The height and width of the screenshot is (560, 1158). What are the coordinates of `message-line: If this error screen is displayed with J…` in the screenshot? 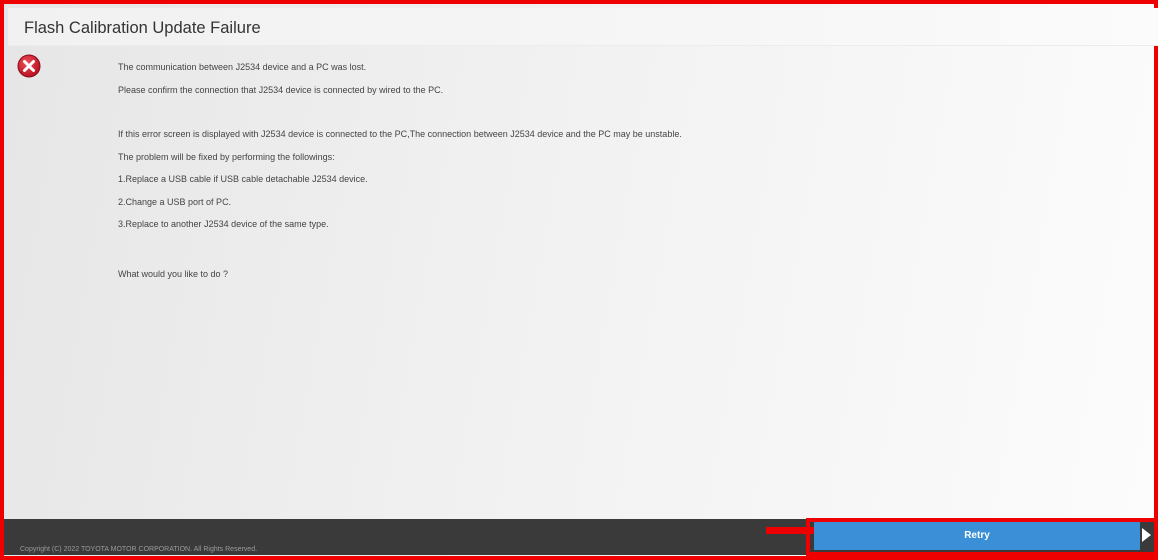 It's located at (400, 134).